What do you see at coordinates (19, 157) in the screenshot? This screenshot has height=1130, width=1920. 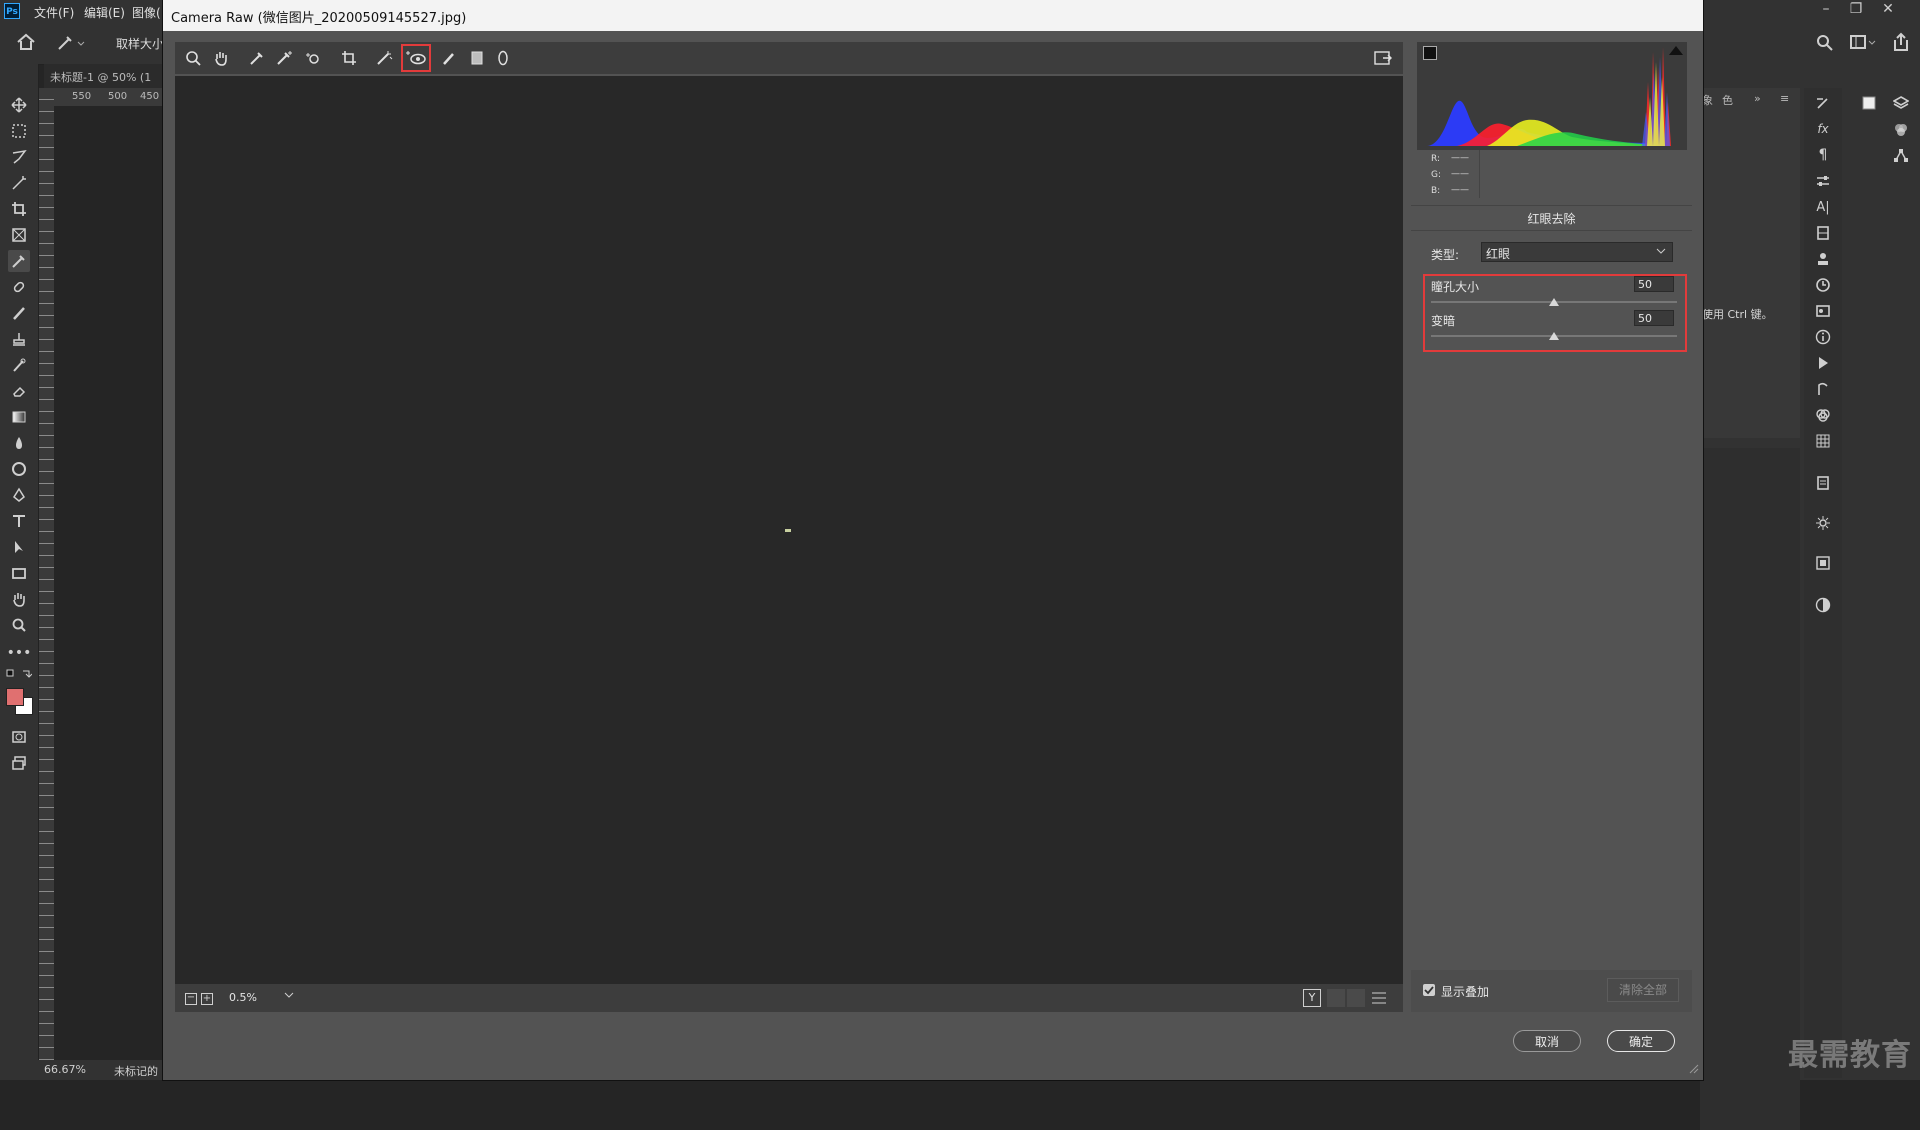 I see `lasso-tool-icon` at bounding box center [19, 157].